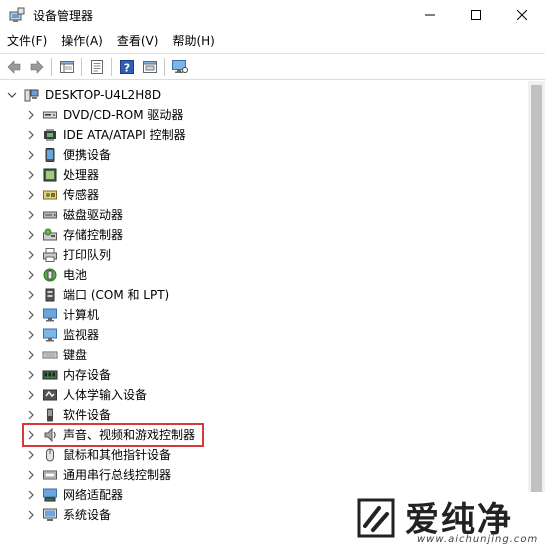 This screenshot has height=550, width=545. I want to click on maximize-button, so click(476, 15).